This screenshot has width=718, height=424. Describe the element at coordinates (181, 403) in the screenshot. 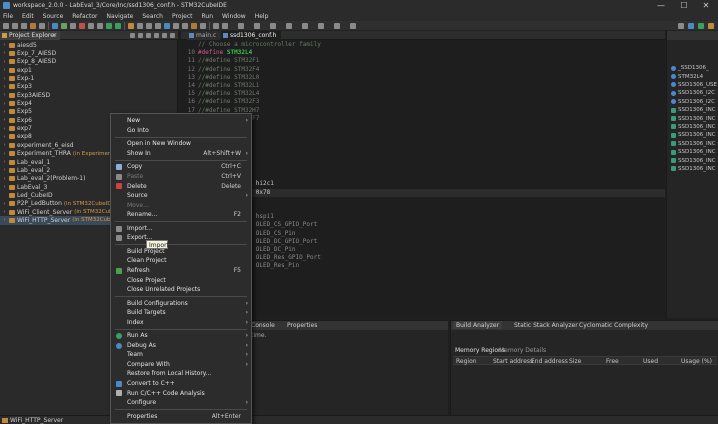

I see `menu-item-configure: Configure ›` at that location.